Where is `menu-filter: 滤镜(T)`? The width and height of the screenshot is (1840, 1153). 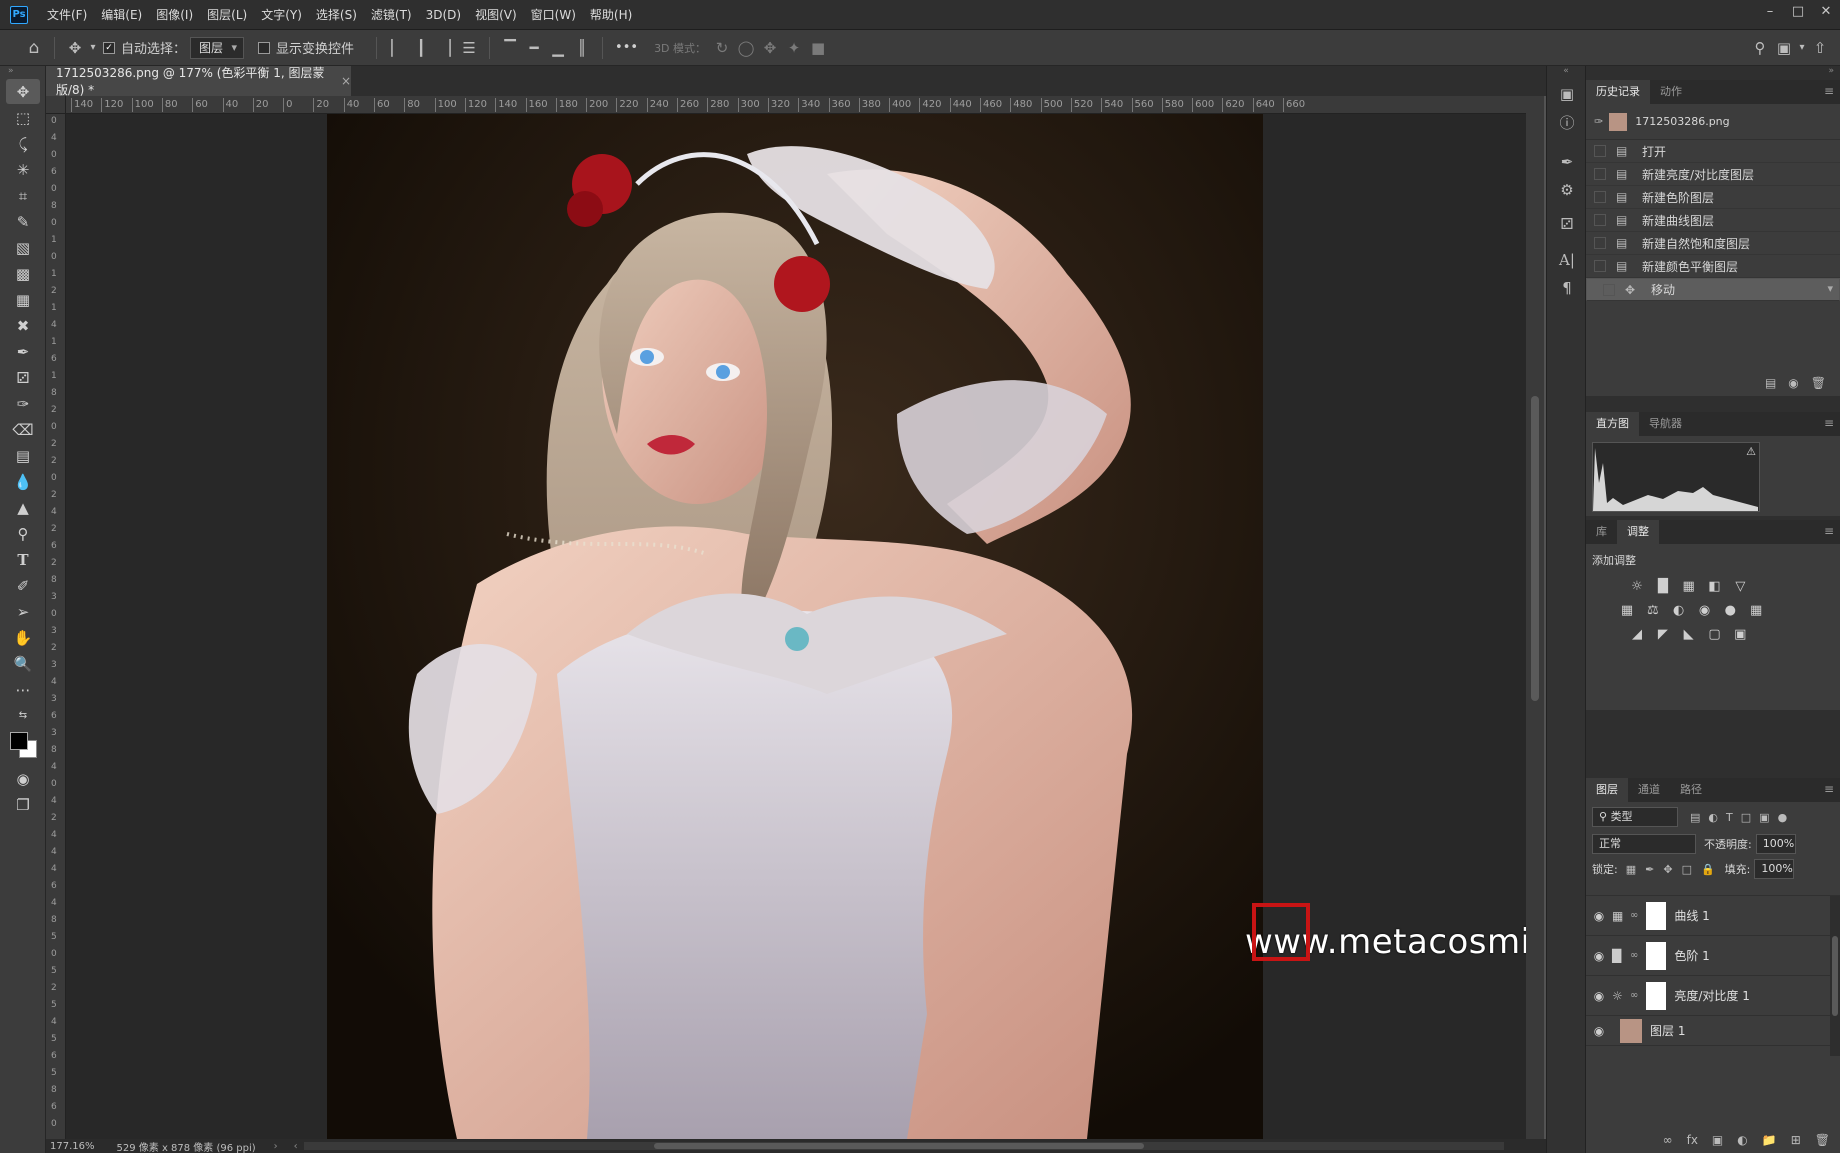 menu-filter: 滤镜(T) is located at coordinates (391, 15).